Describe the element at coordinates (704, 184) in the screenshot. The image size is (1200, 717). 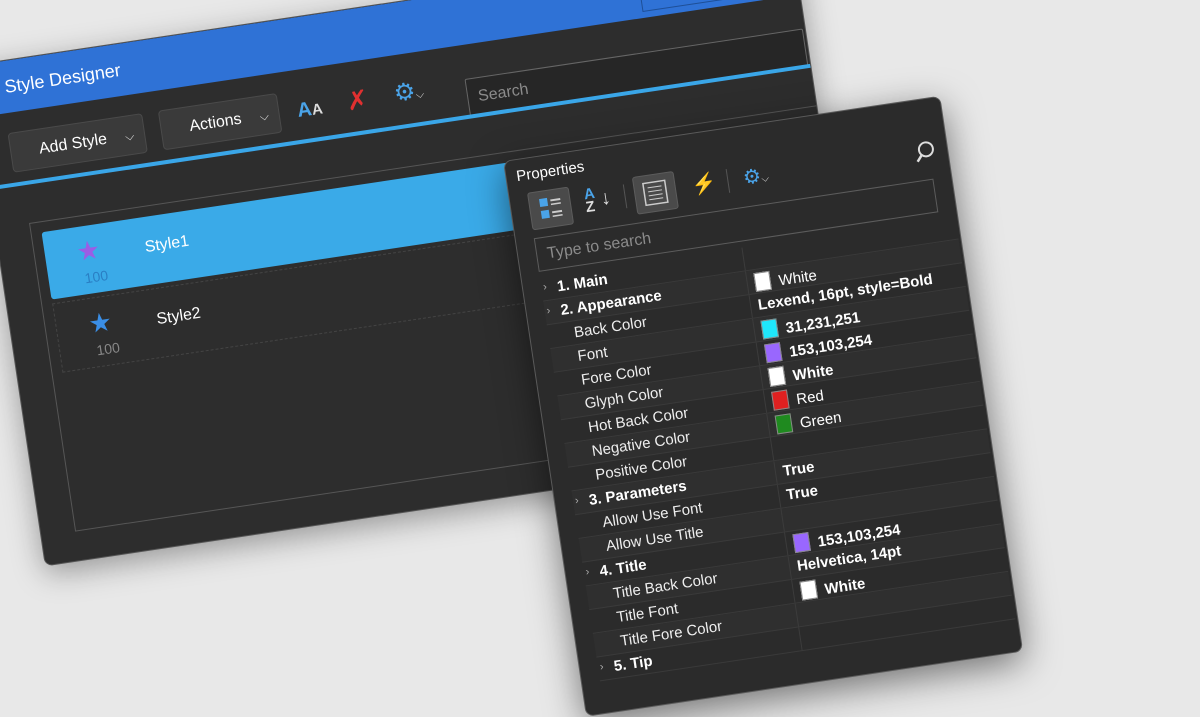
I see `lightning-icon: ⚡` at that location.